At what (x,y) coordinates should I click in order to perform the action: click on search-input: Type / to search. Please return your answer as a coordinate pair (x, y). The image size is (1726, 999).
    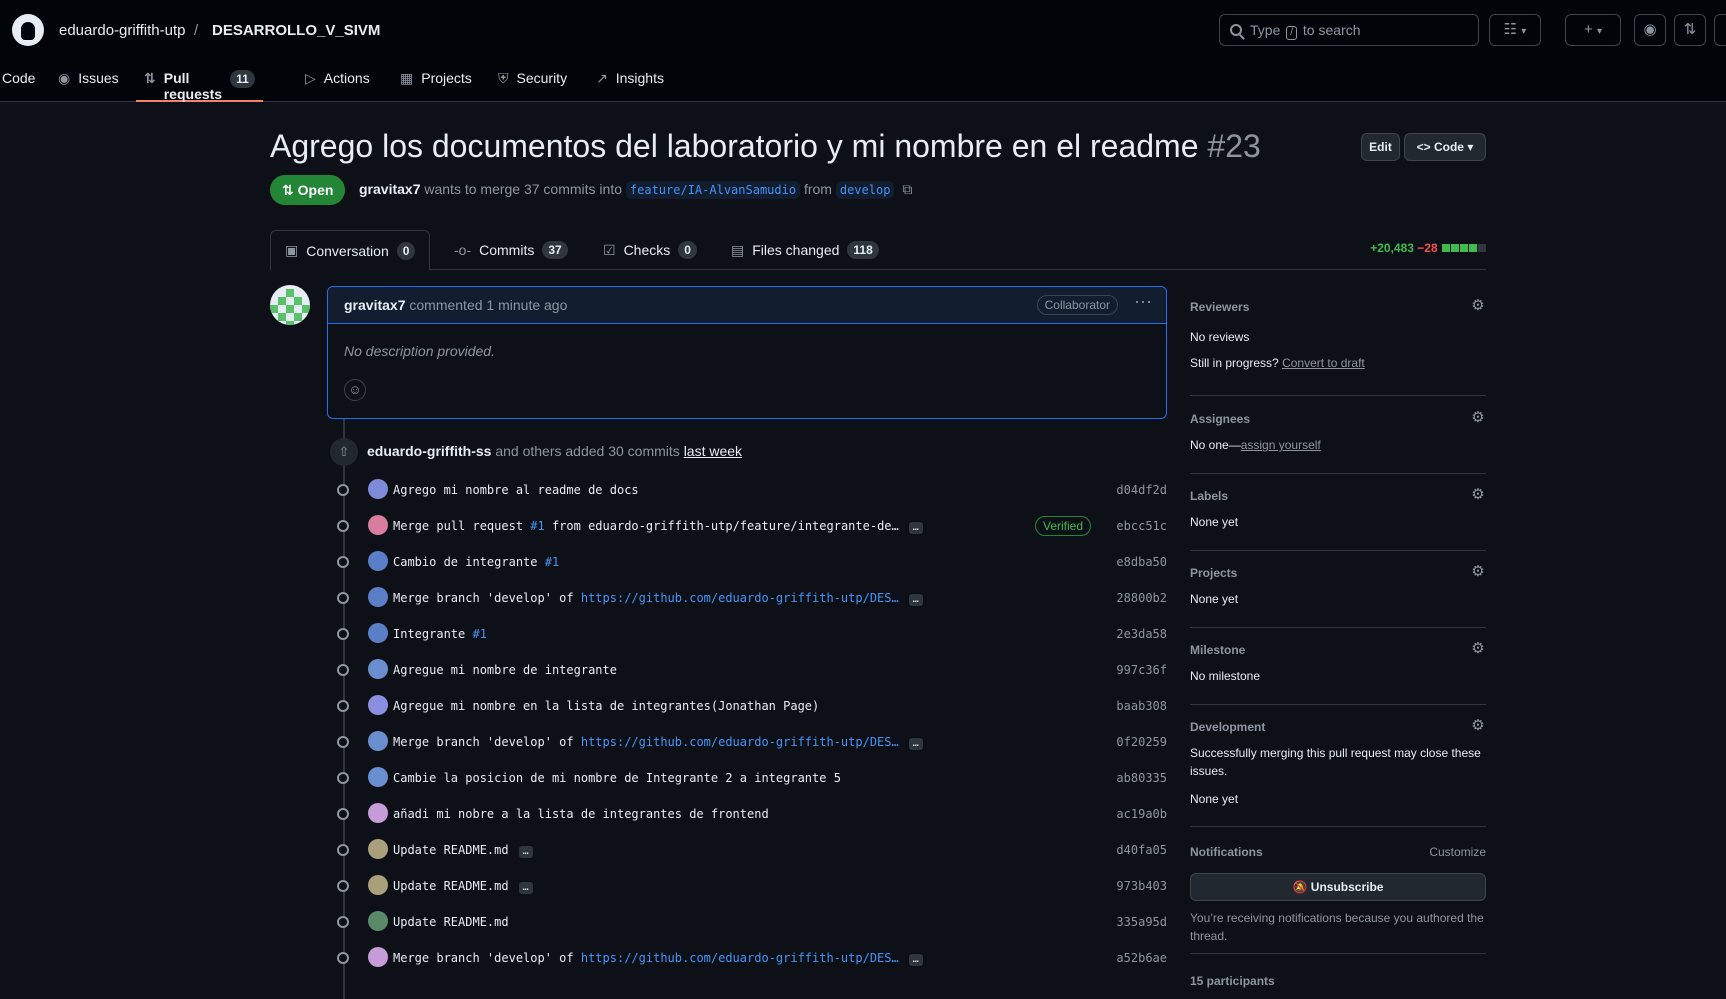
    Looking at the image, I should click on (1349, 30).